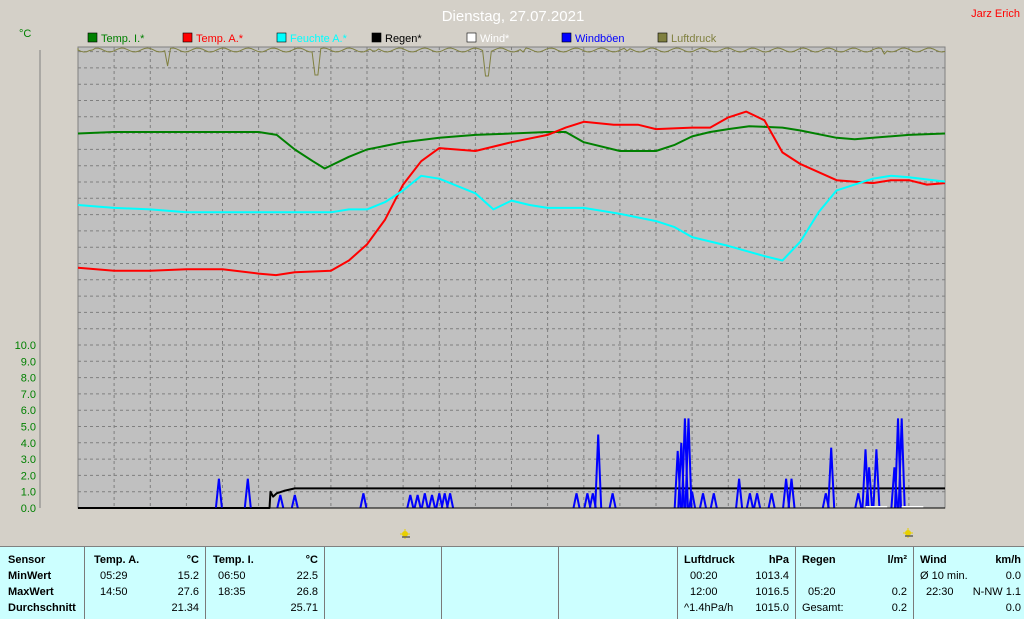 The height and width of the screenshot is (619, 1024). What do you see at coordinates (25, 346) in the screenshot?
I see `y-tick-label: 10.0` at bounding box center [25, 346].